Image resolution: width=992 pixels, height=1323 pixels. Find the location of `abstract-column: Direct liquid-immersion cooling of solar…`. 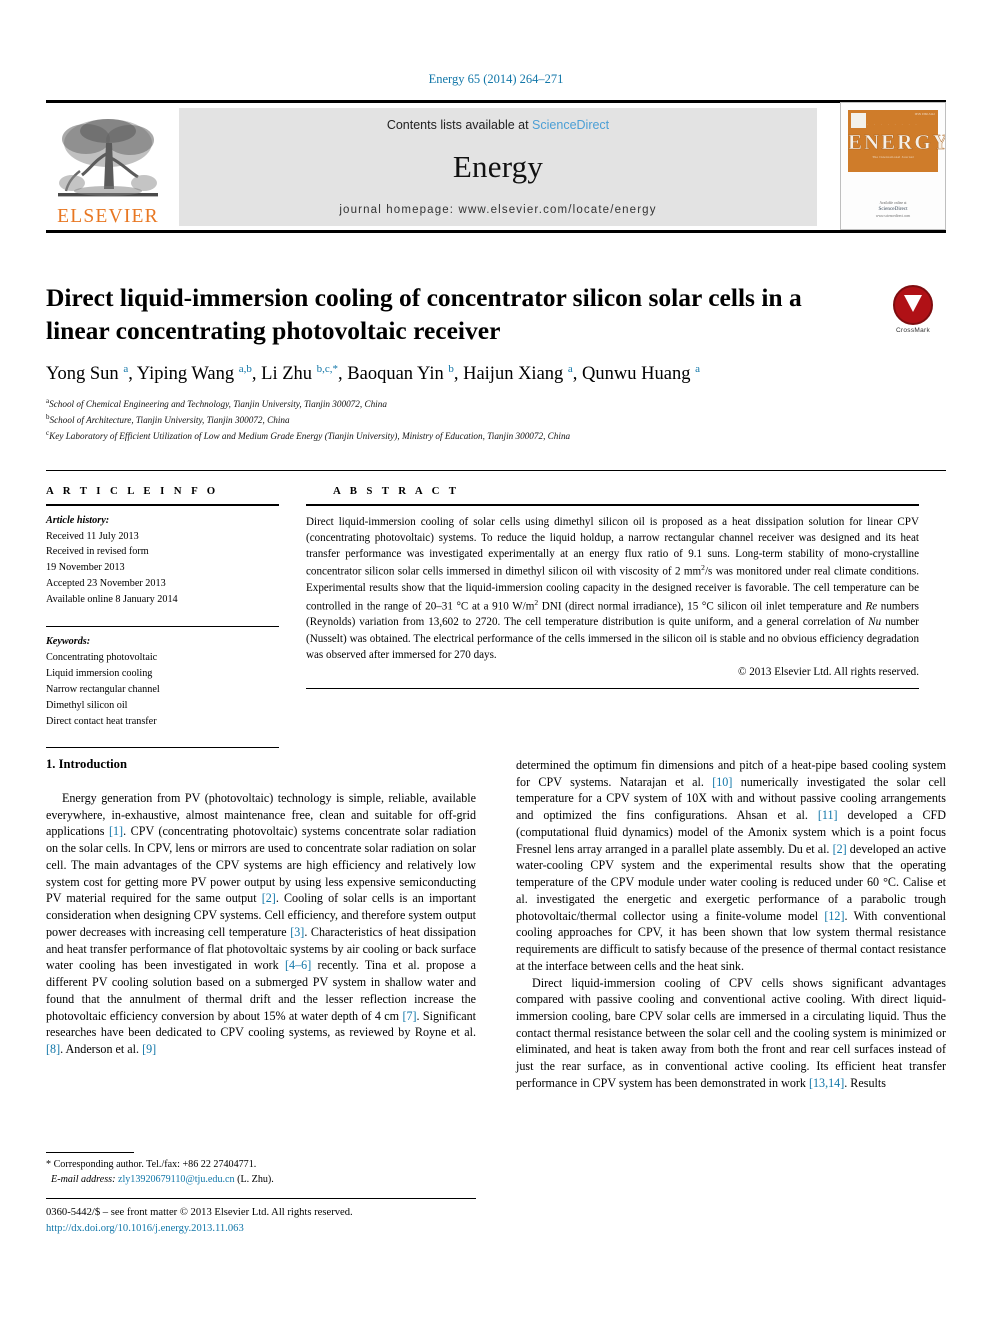

abstract-column: Direct liquid-immersion cooling of solar… is located at coordinates (612, 626).